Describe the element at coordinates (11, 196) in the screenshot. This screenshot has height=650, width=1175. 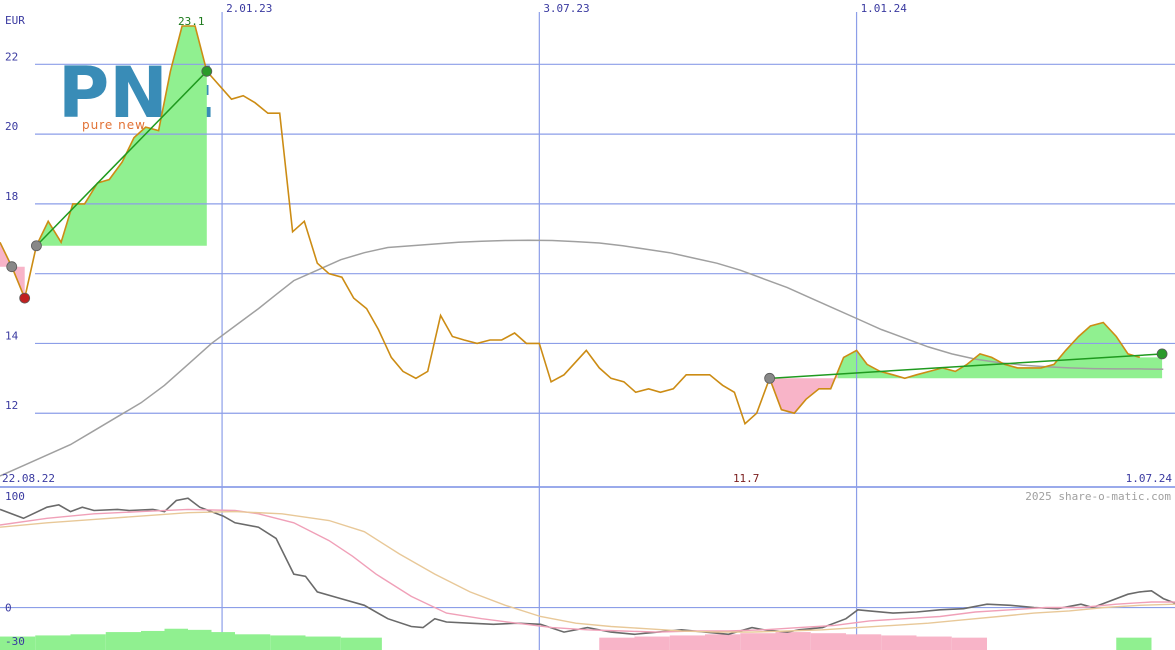
I see `y-tick-label: 18` at that location.